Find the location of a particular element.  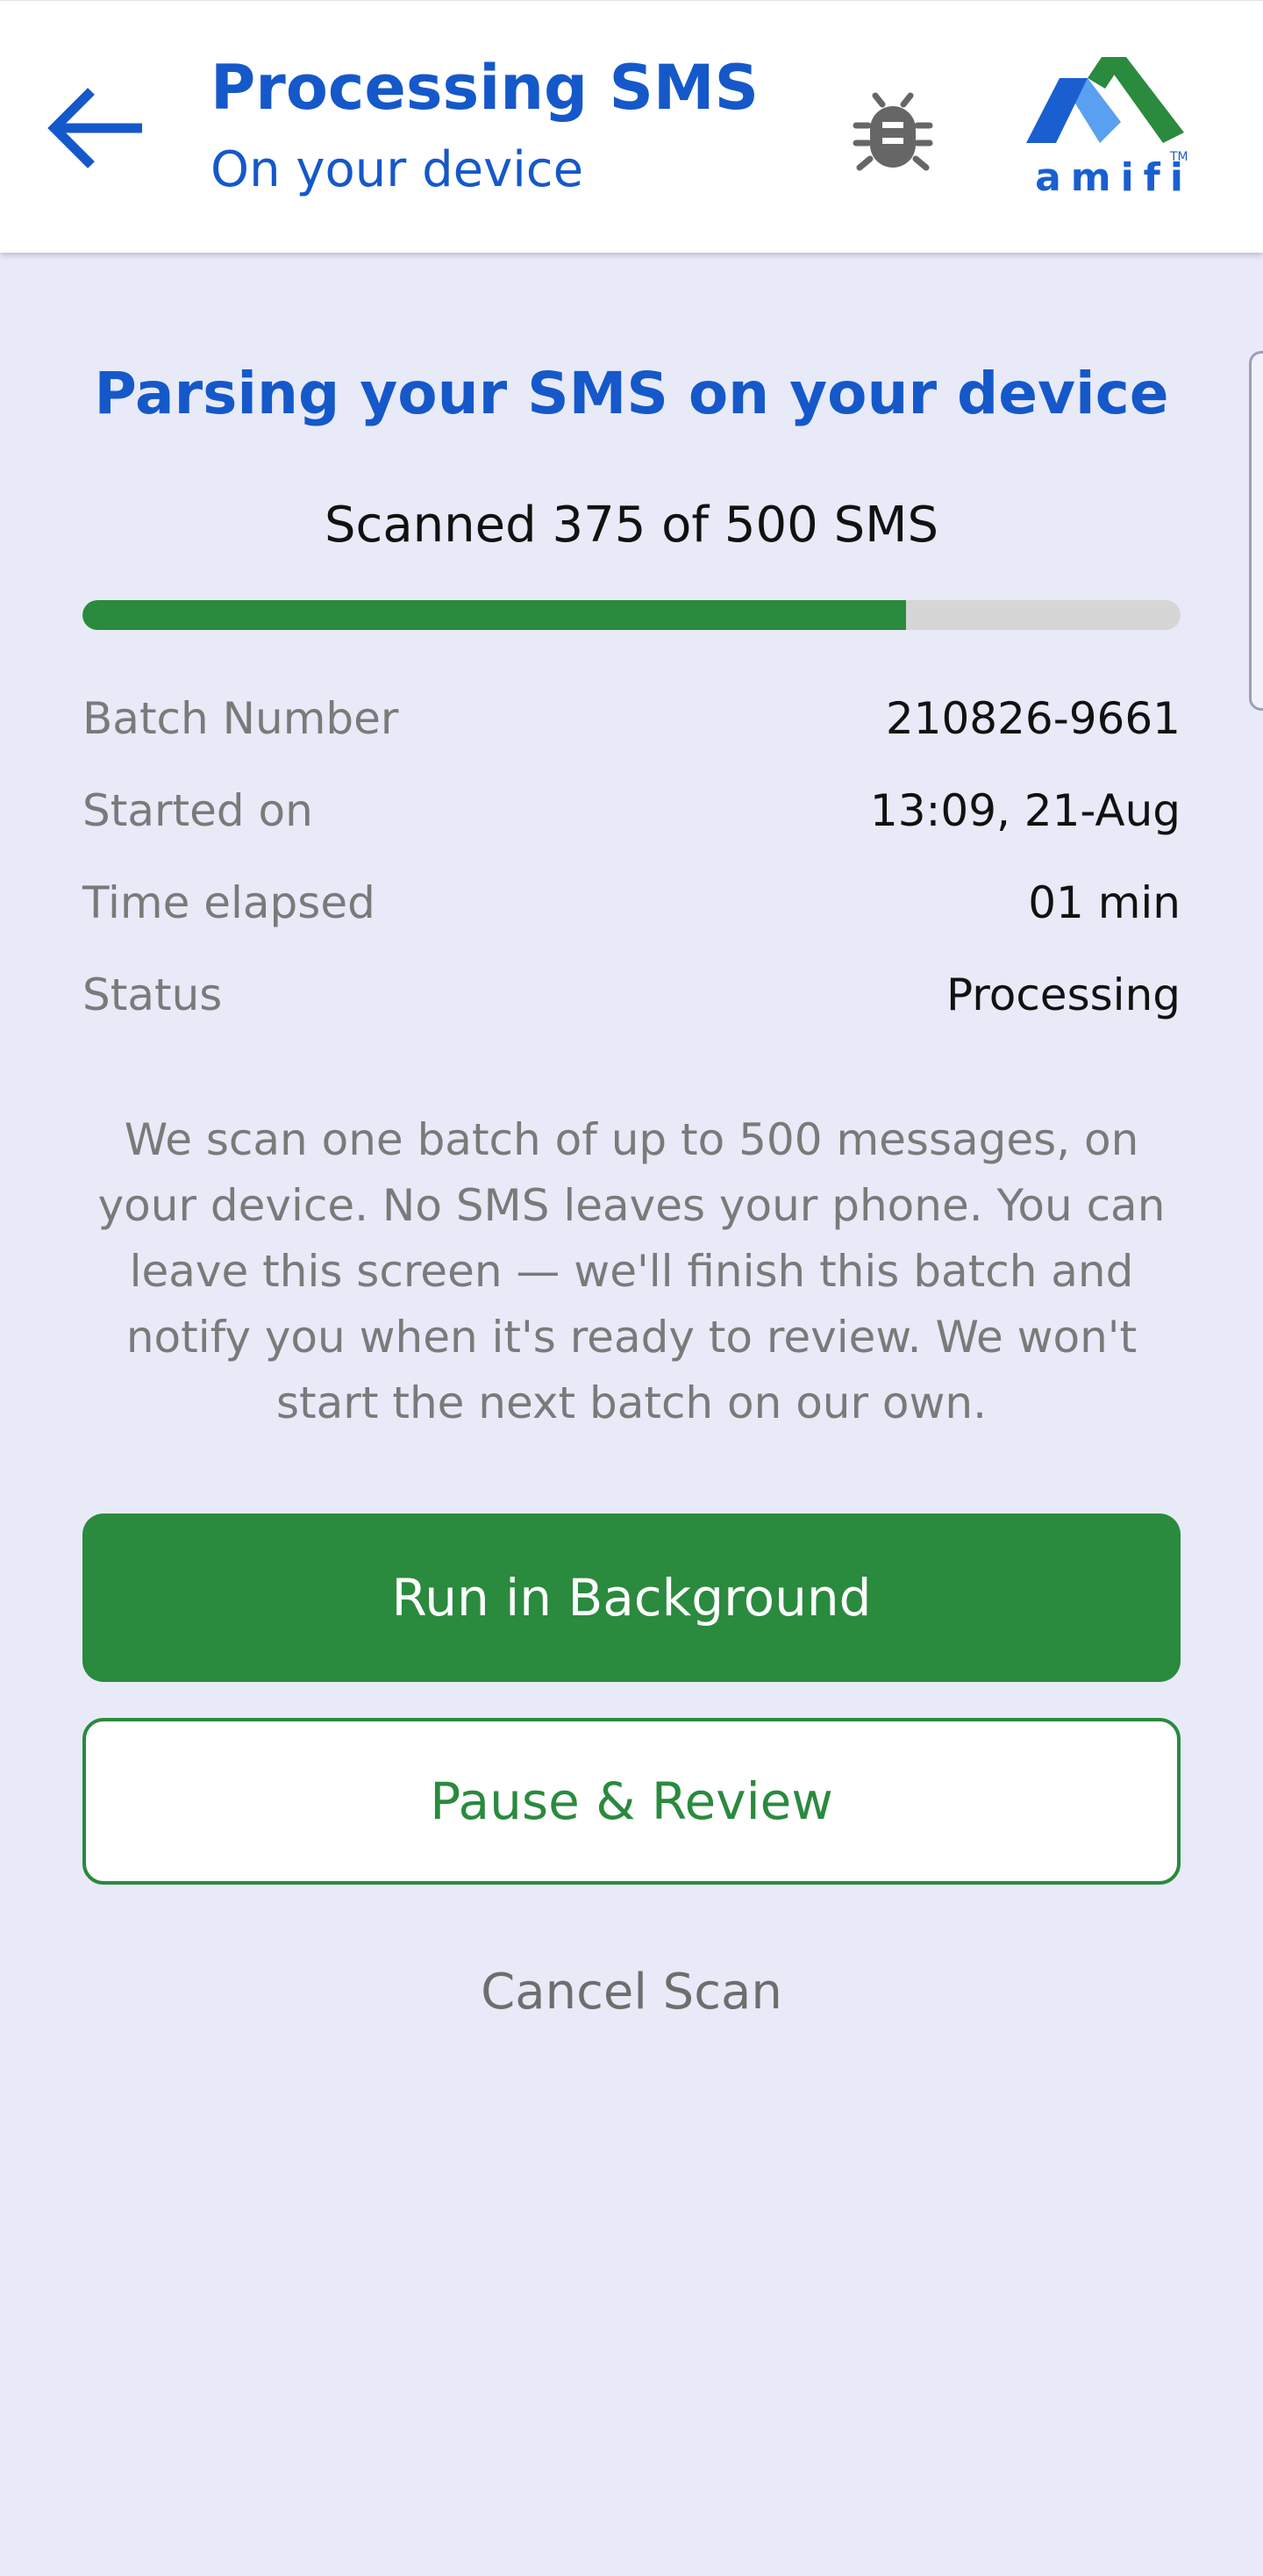

debug-button is located at coordinates (893, 130).